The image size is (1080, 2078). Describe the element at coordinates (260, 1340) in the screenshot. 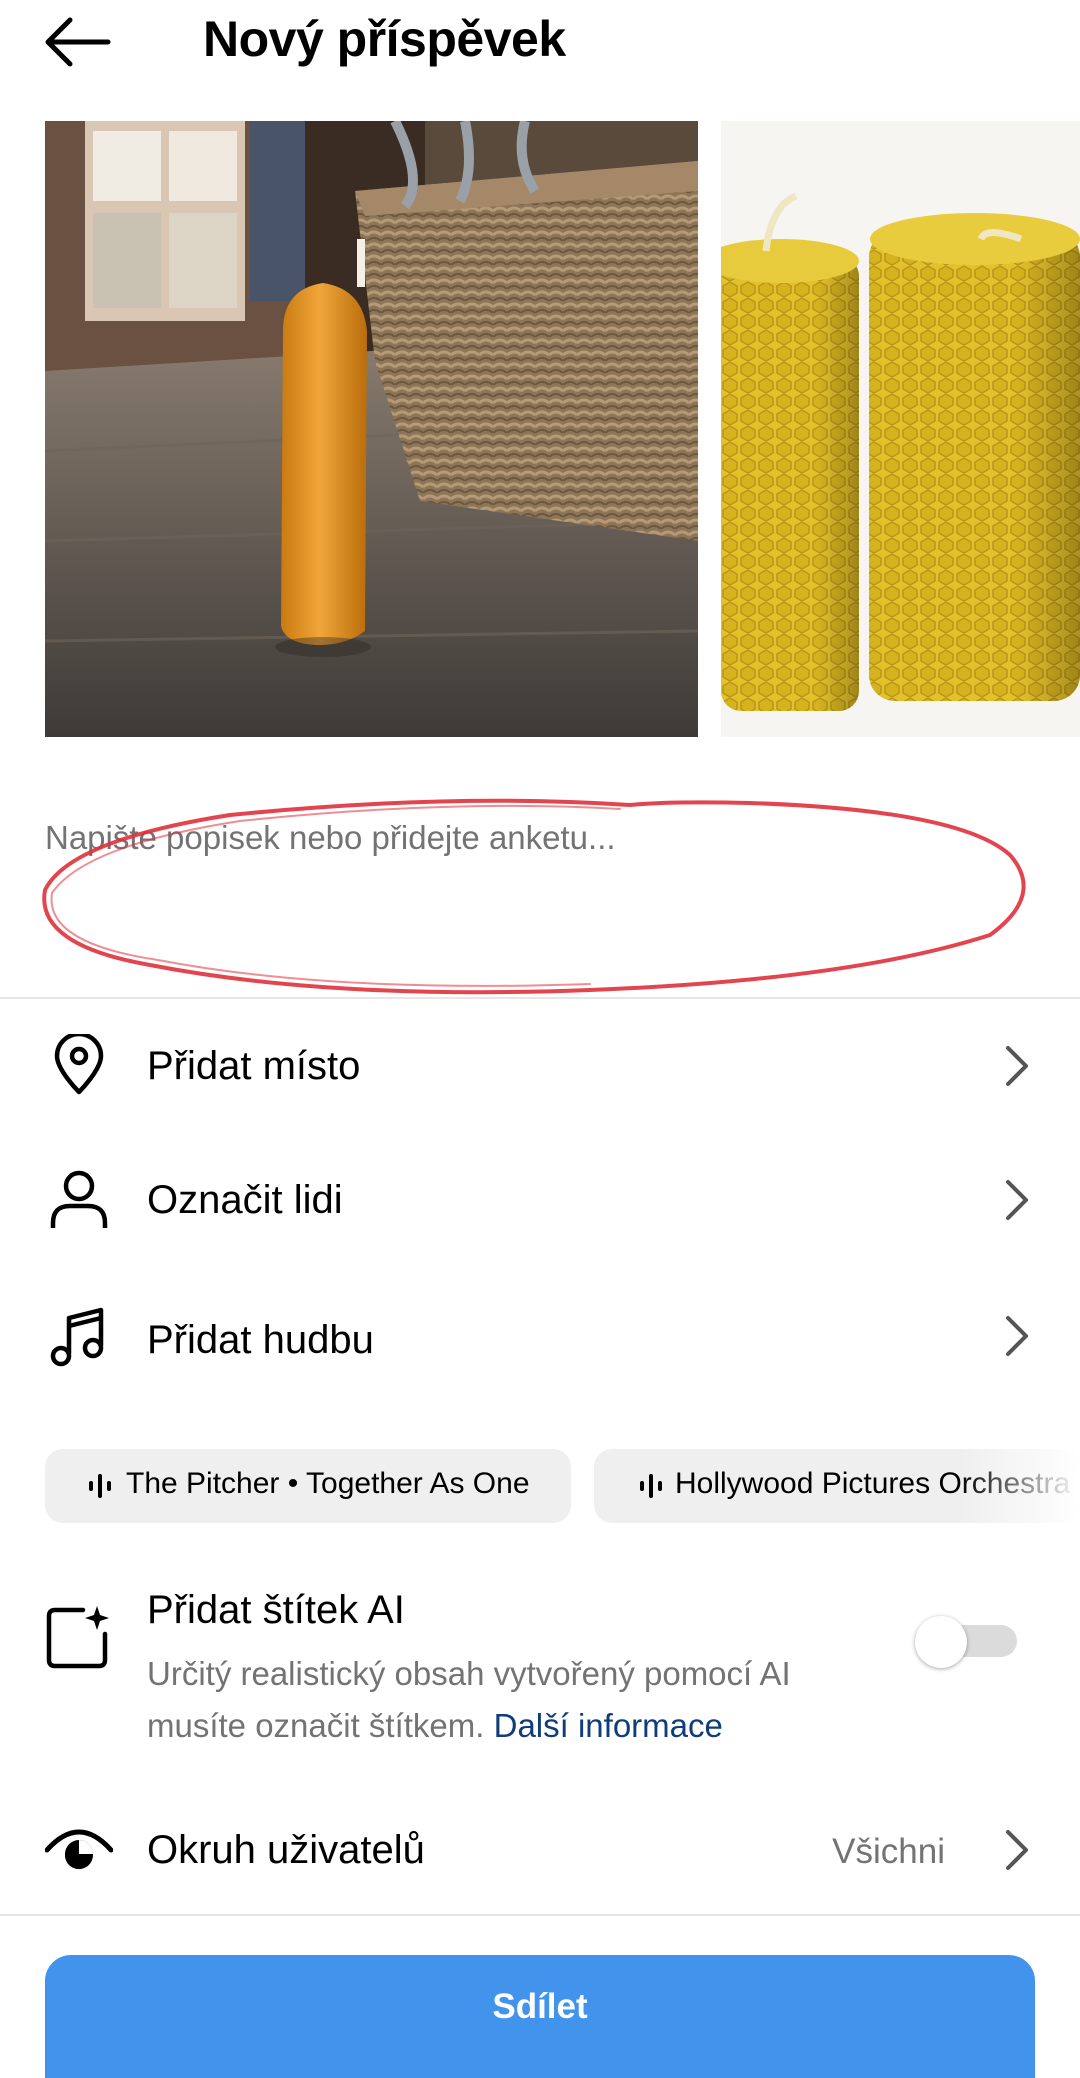

I see `add-music-label: Přidat hudbu` at that location.